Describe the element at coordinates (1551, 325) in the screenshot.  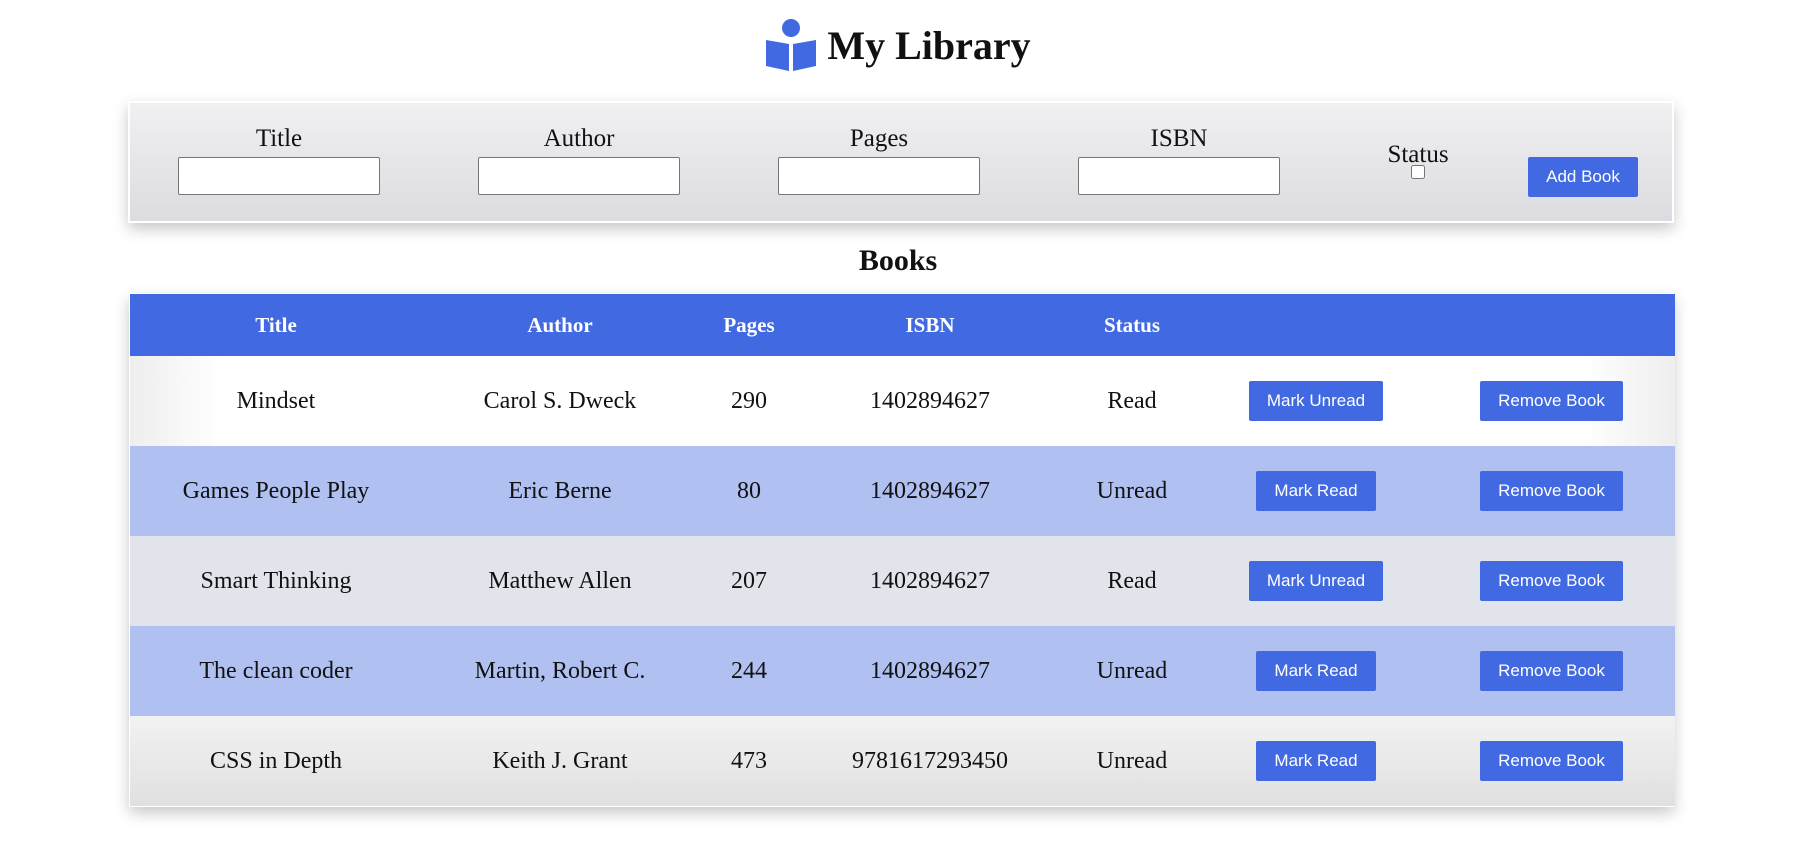
I see `column-header-remove` at that location.